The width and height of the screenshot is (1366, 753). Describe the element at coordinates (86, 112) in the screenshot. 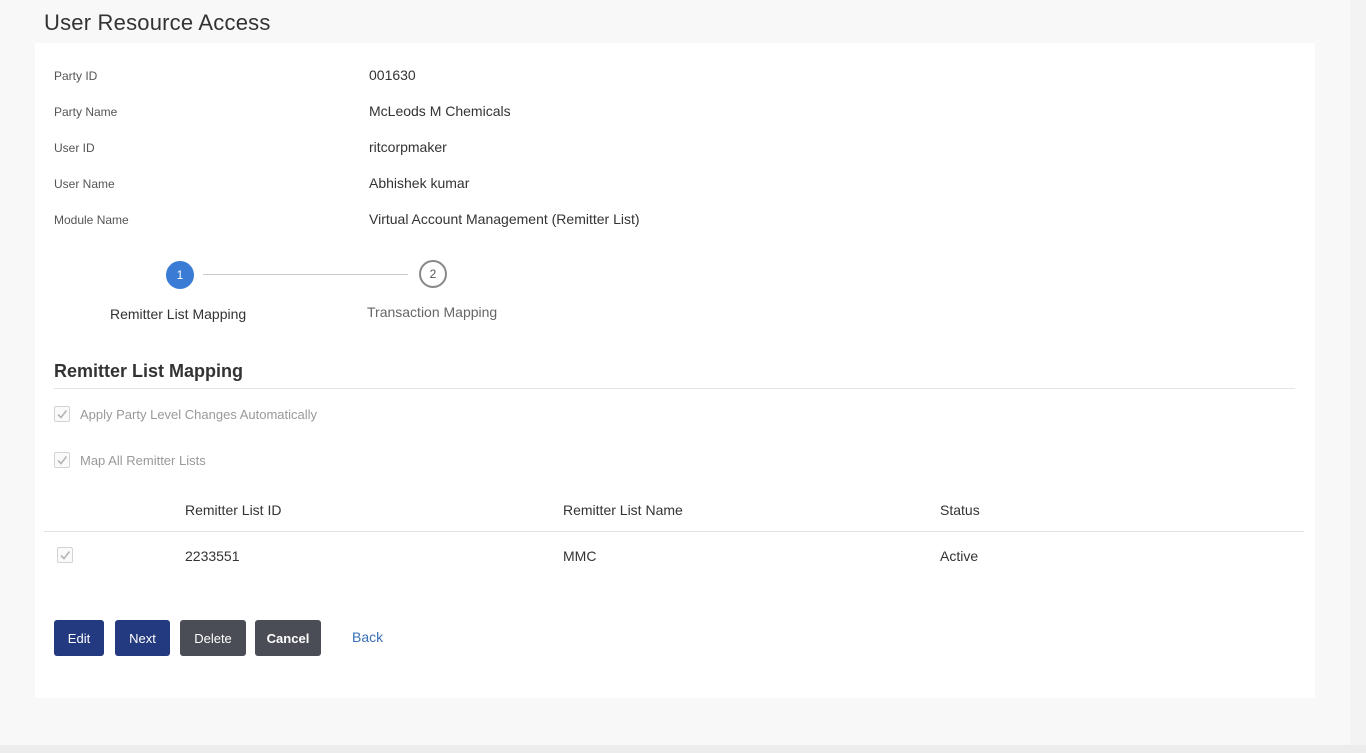

I see `party-name-label: Party Name` at that location.